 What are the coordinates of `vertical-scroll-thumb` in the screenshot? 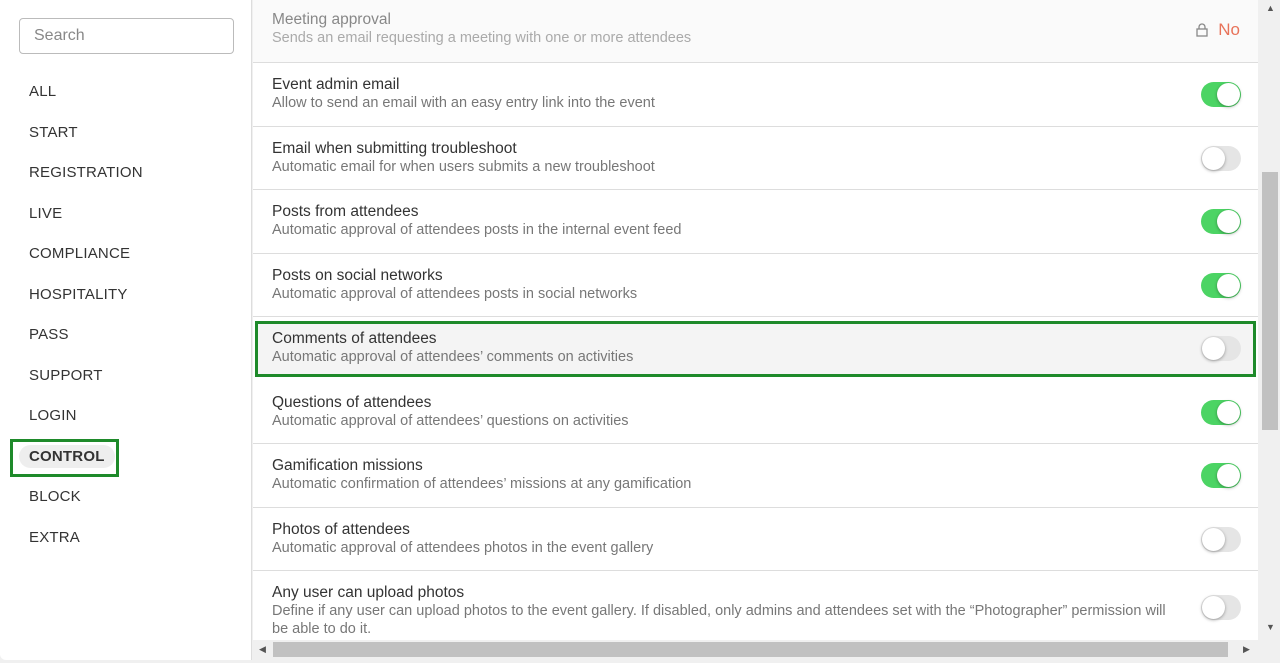 It's located at (1270, 301).